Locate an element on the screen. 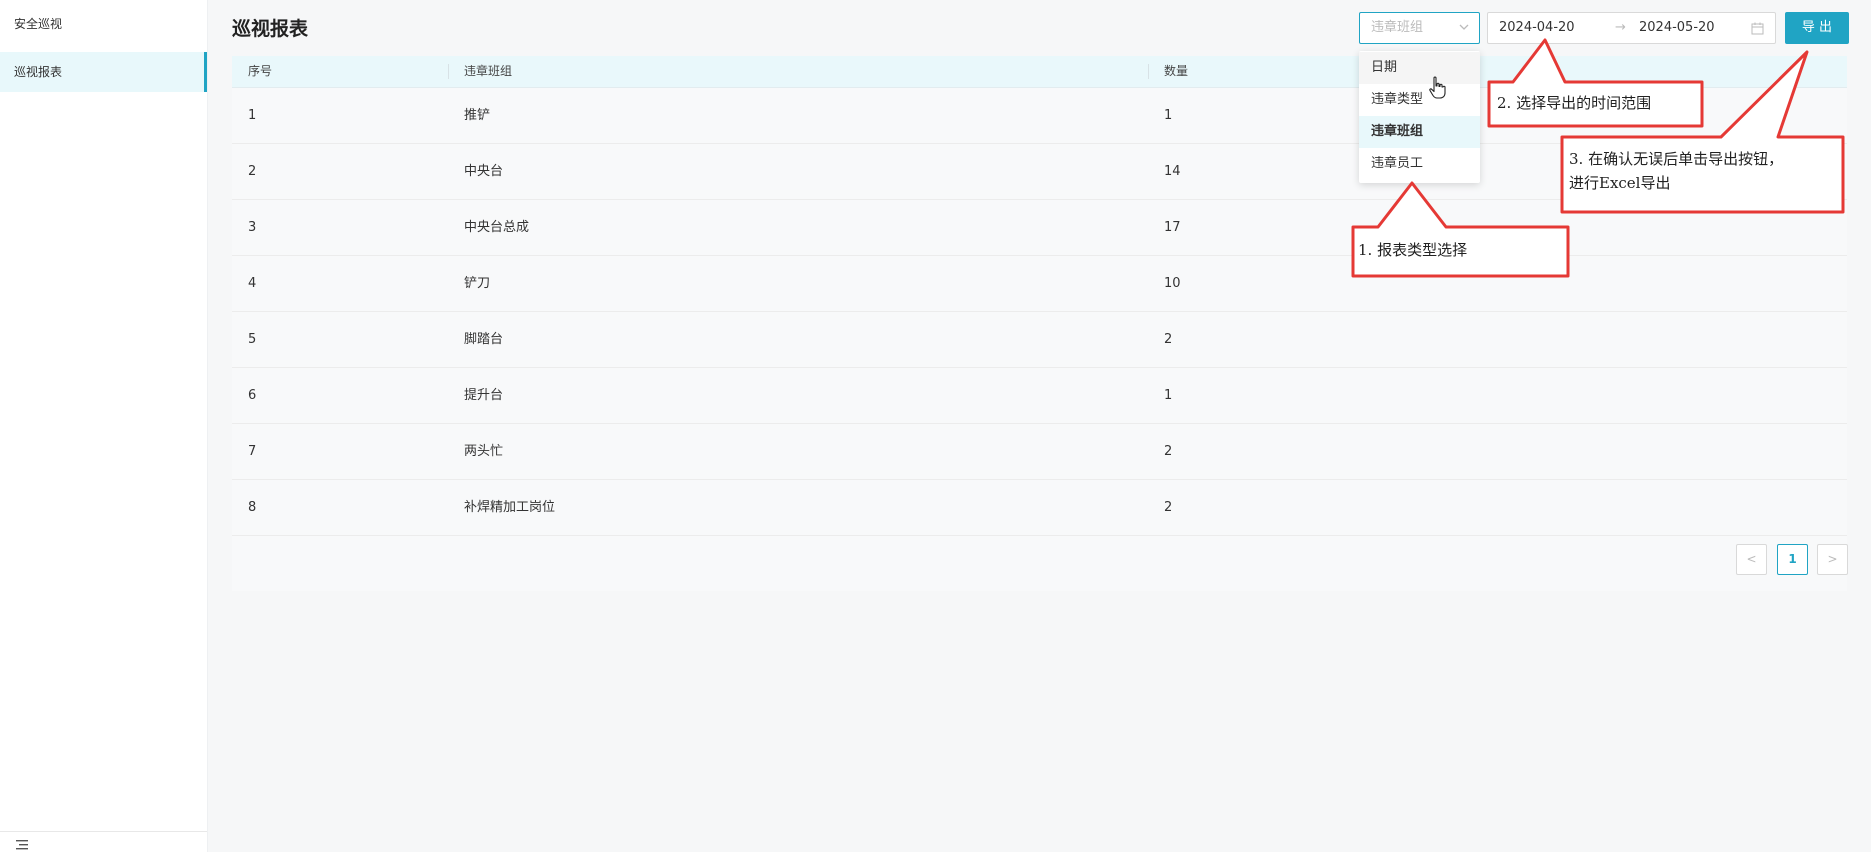 This screenshot has height=852, width=1871. column-header-index: 序号 is located at coordinates (260, 71).